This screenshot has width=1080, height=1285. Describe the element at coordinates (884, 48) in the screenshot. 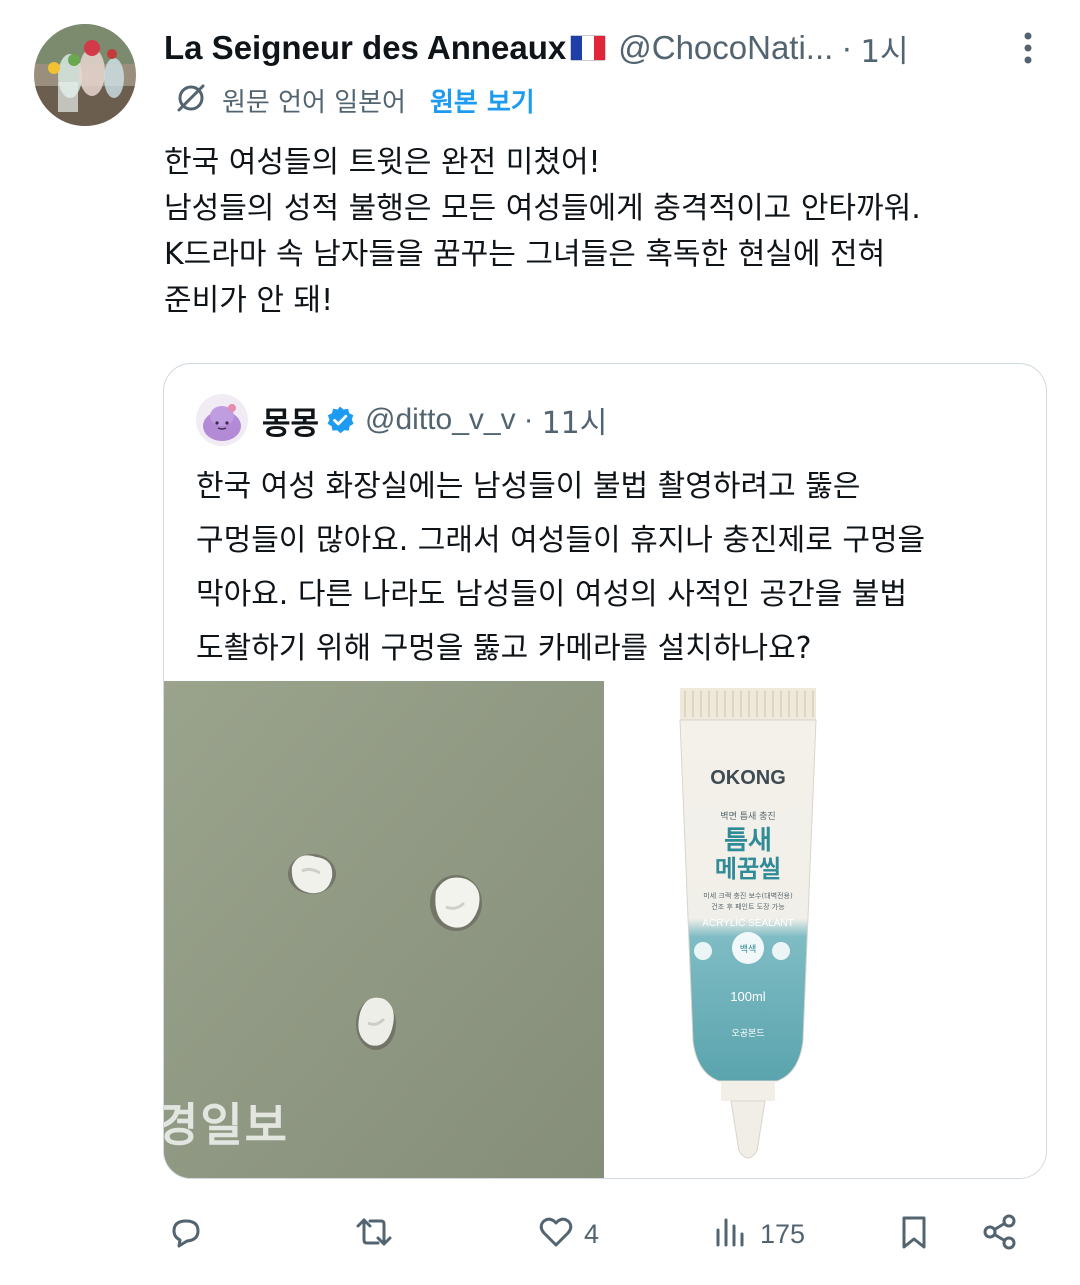

I see `tweet-time: 1시` at that location.